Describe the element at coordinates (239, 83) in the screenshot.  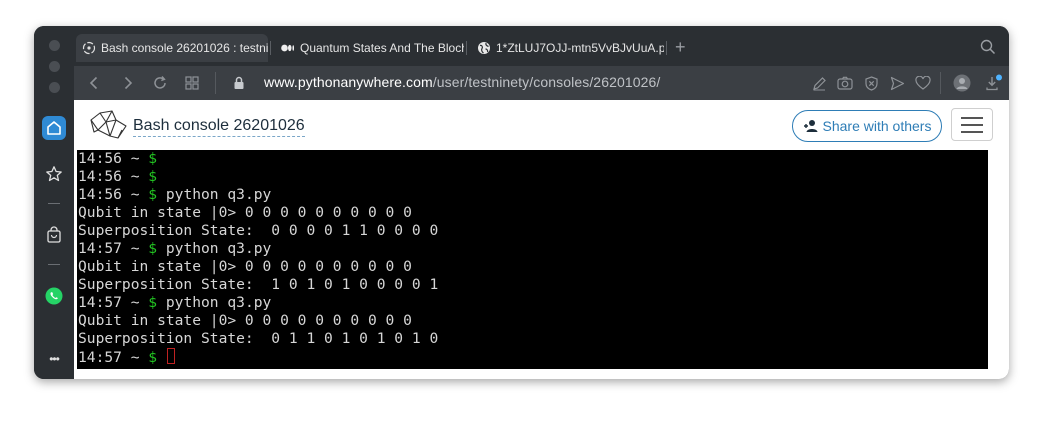
I see `site-info-button` at that location.